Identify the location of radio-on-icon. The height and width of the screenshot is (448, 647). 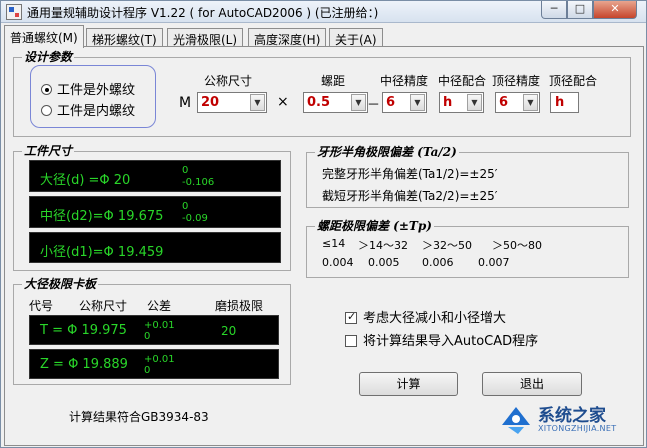
(46, 89).